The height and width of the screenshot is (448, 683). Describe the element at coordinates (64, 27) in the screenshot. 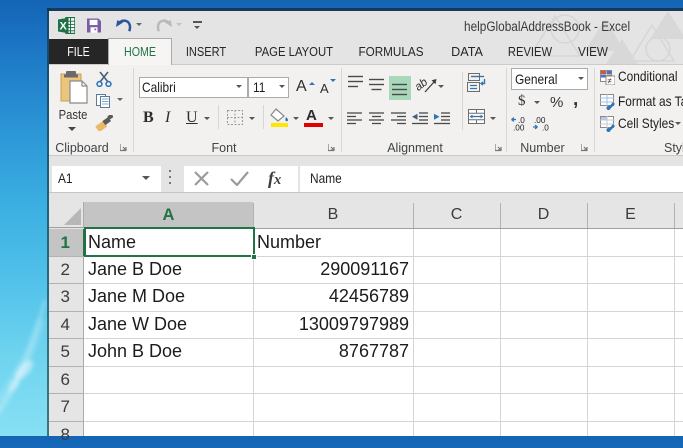

I see `svg-text: X` at that location.